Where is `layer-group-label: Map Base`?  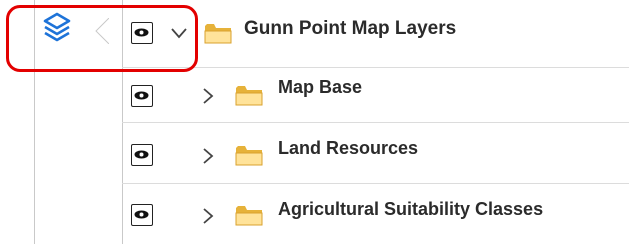 layer-group-label: Map Base is located at coordinates (320, 87).